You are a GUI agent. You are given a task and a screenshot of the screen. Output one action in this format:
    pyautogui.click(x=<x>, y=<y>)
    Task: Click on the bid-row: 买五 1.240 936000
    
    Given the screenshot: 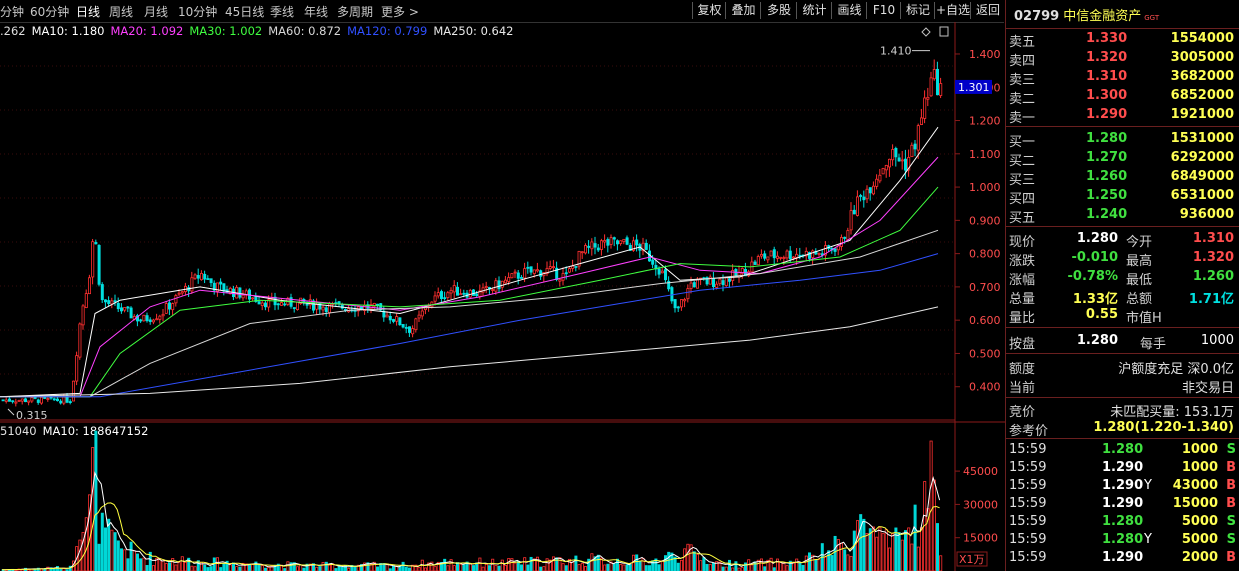 What is the action you would take?
    pyautogui.click(x=1122, y=216)
    